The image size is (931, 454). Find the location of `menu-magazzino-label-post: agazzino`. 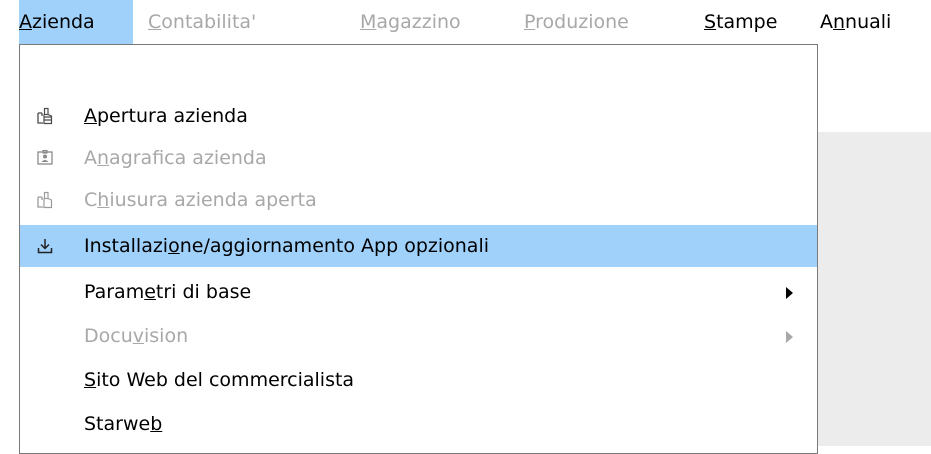

menu-magazzino-label-post: agazzino is located at coordinates (418, 22).